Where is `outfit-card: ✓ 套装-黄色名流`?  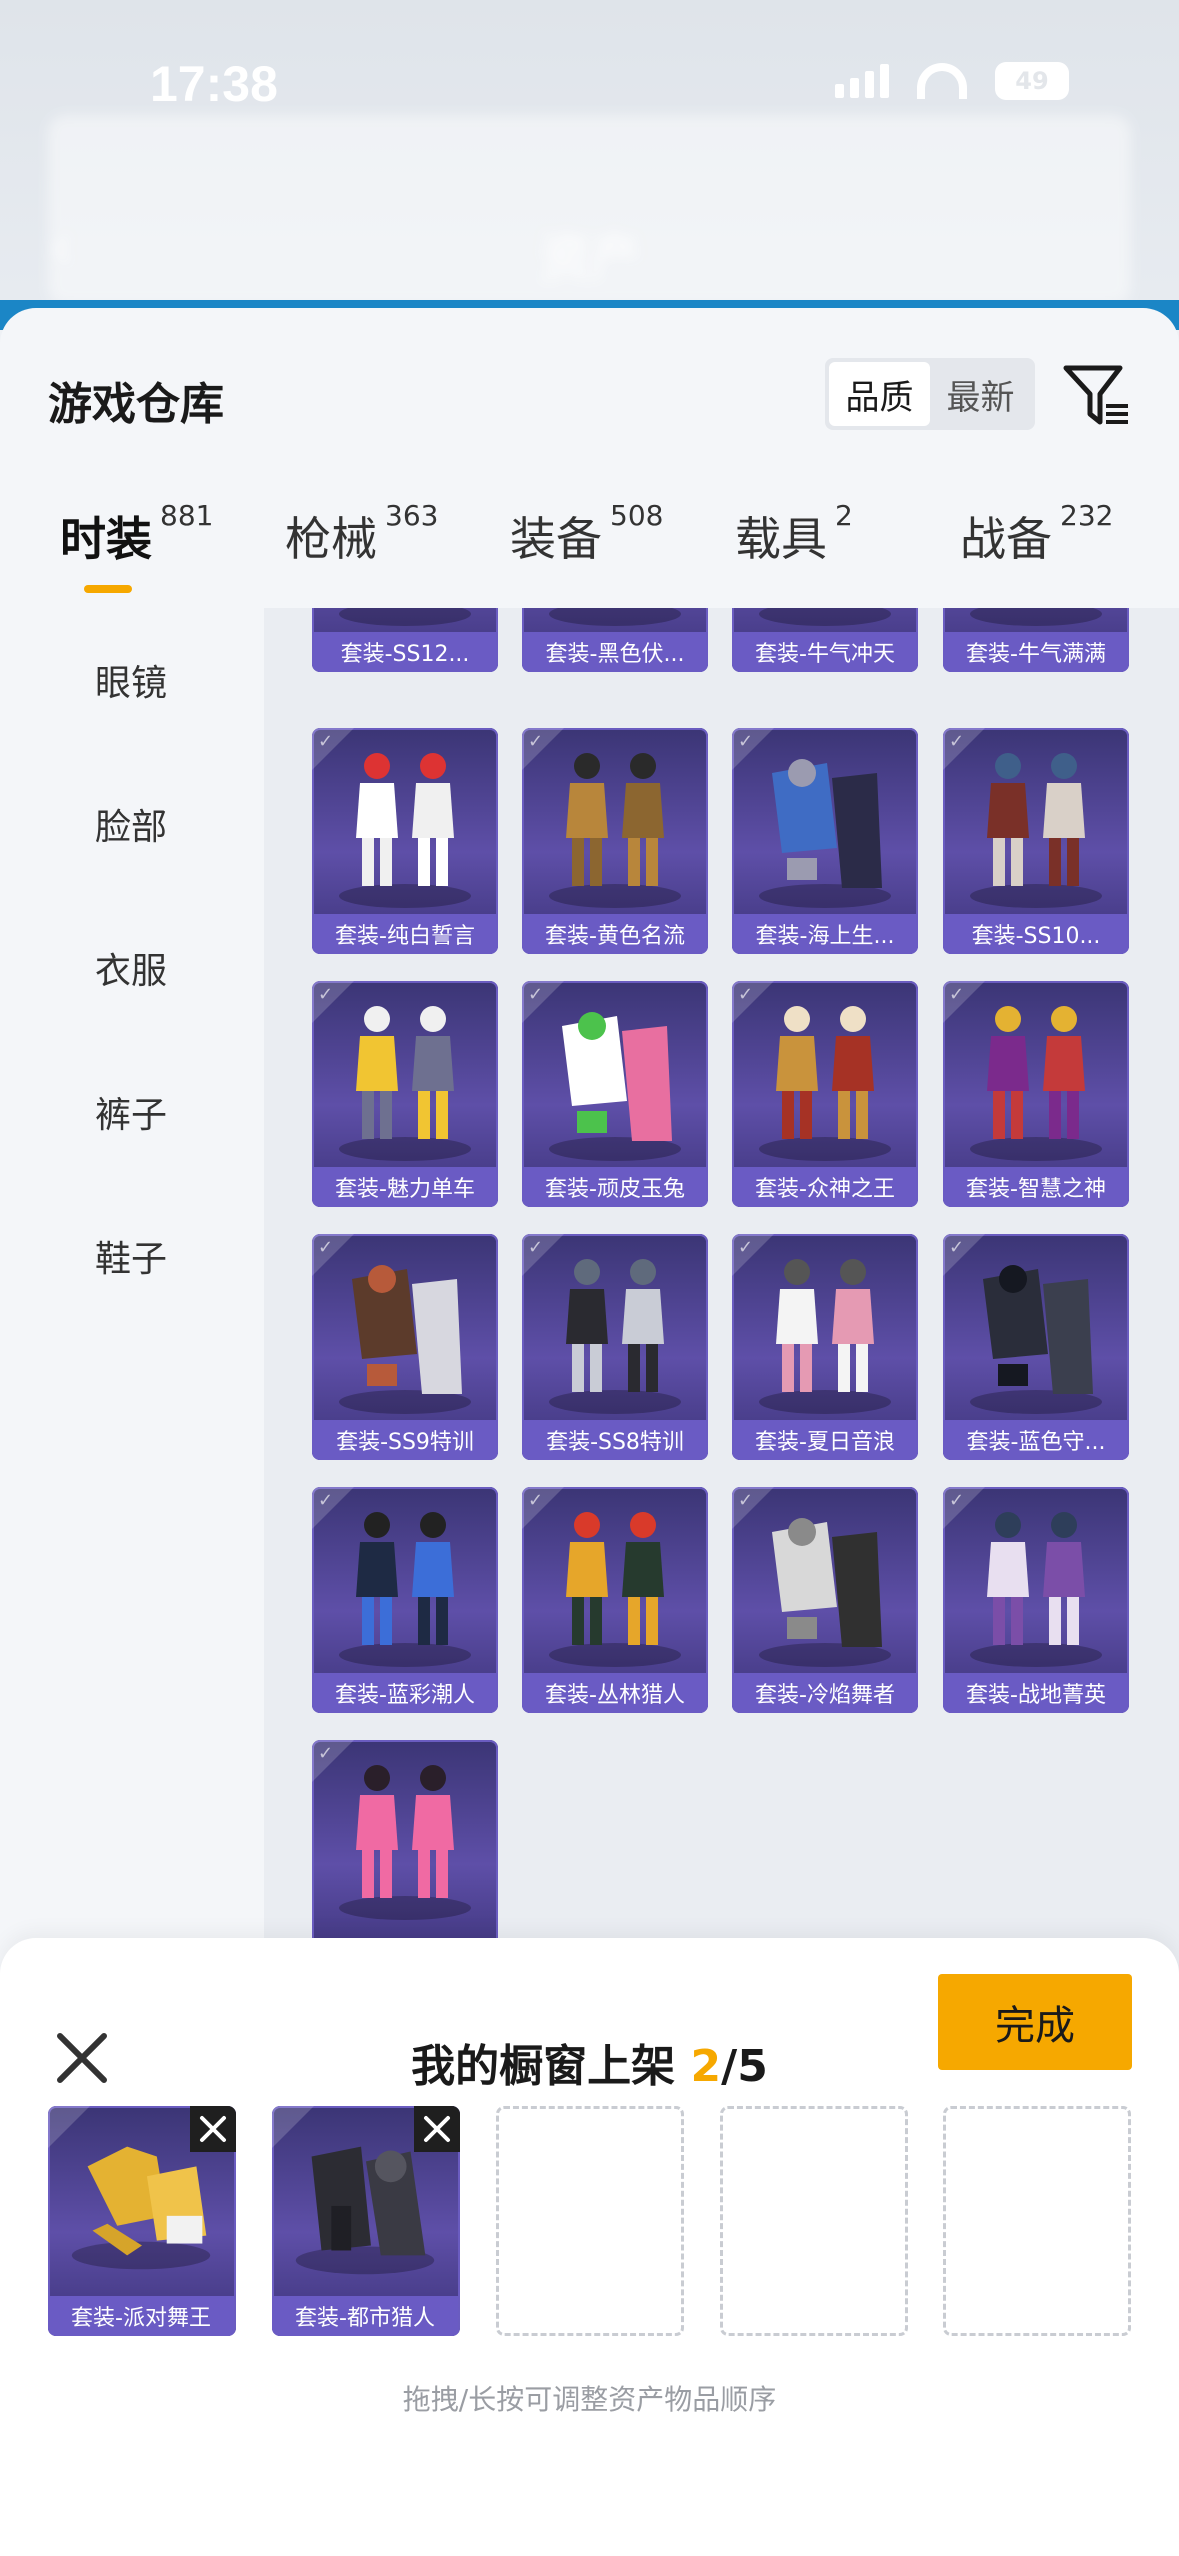 outfit-card: ✓ 套装-黄色名流 is located at coordinates (615, 841).